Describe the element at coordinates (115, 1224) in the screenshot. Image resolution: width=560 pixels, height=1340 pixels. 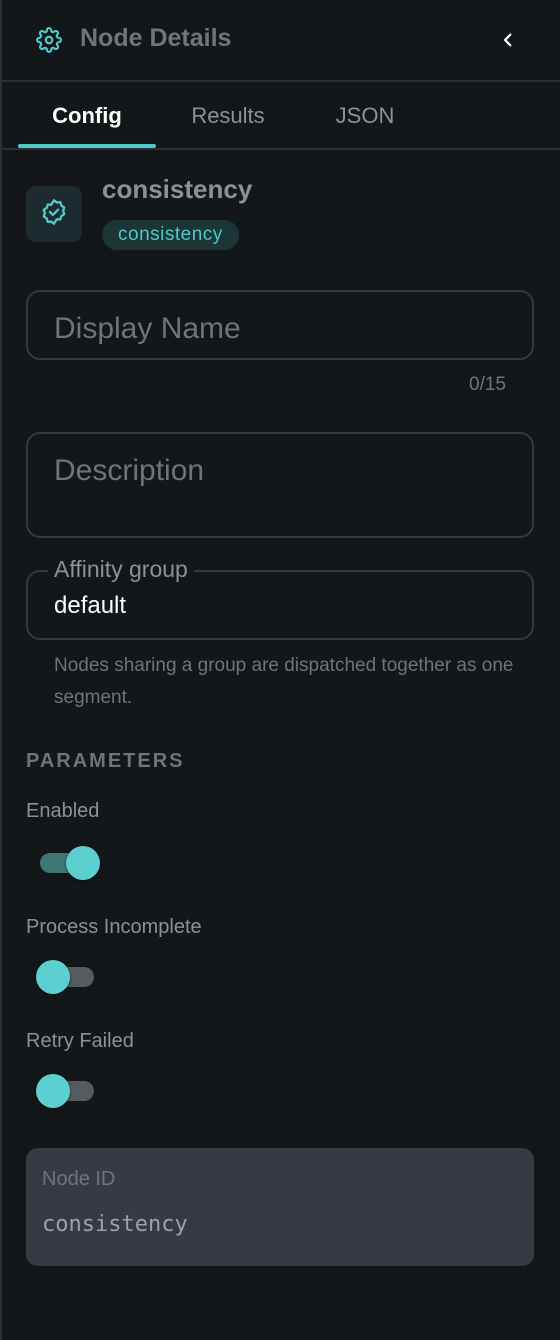
I see `node-id-value: consistency` at that location.